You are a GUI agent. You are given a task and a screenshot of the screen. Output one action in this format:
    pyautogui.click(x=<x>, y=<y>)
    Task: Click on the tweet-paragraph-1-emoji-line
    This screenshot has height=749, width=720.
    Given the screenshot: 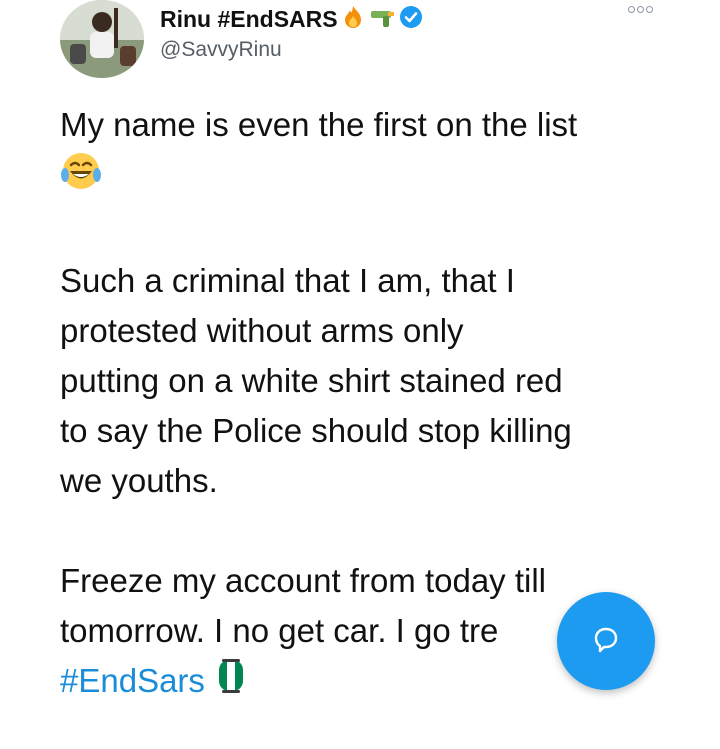 What is the action you would take?
    pyautogui.click(x=365, y=178)
    